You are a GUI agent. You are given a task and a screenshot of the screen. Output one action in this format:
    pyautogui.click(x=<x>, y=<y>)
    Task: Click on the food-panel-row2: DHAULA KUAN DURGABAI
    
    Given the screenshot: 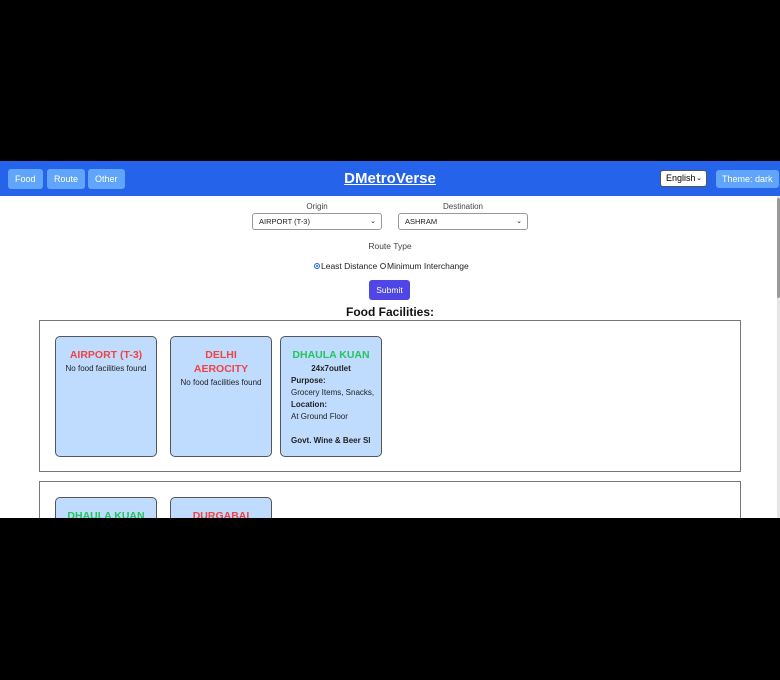 What is the action you would take?
    pyautogui.click(x=390, y=499)
    